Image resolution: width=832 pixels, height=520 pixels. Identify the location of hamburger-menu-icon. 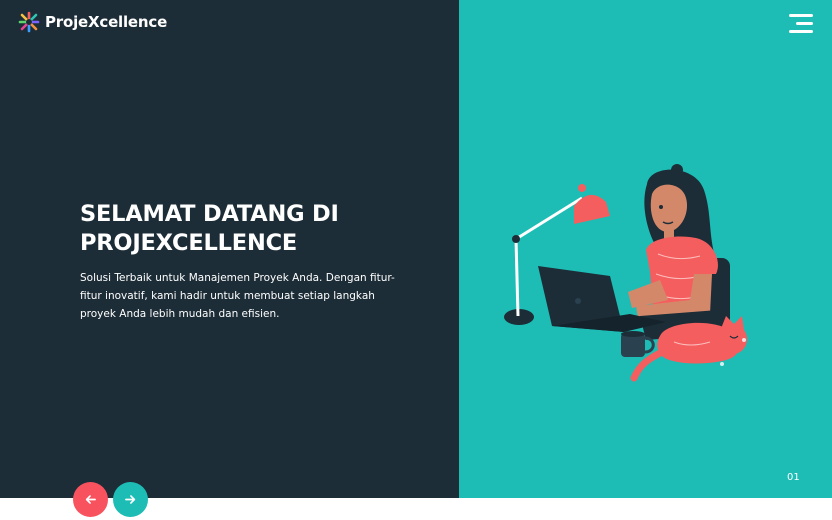
(801, 24).